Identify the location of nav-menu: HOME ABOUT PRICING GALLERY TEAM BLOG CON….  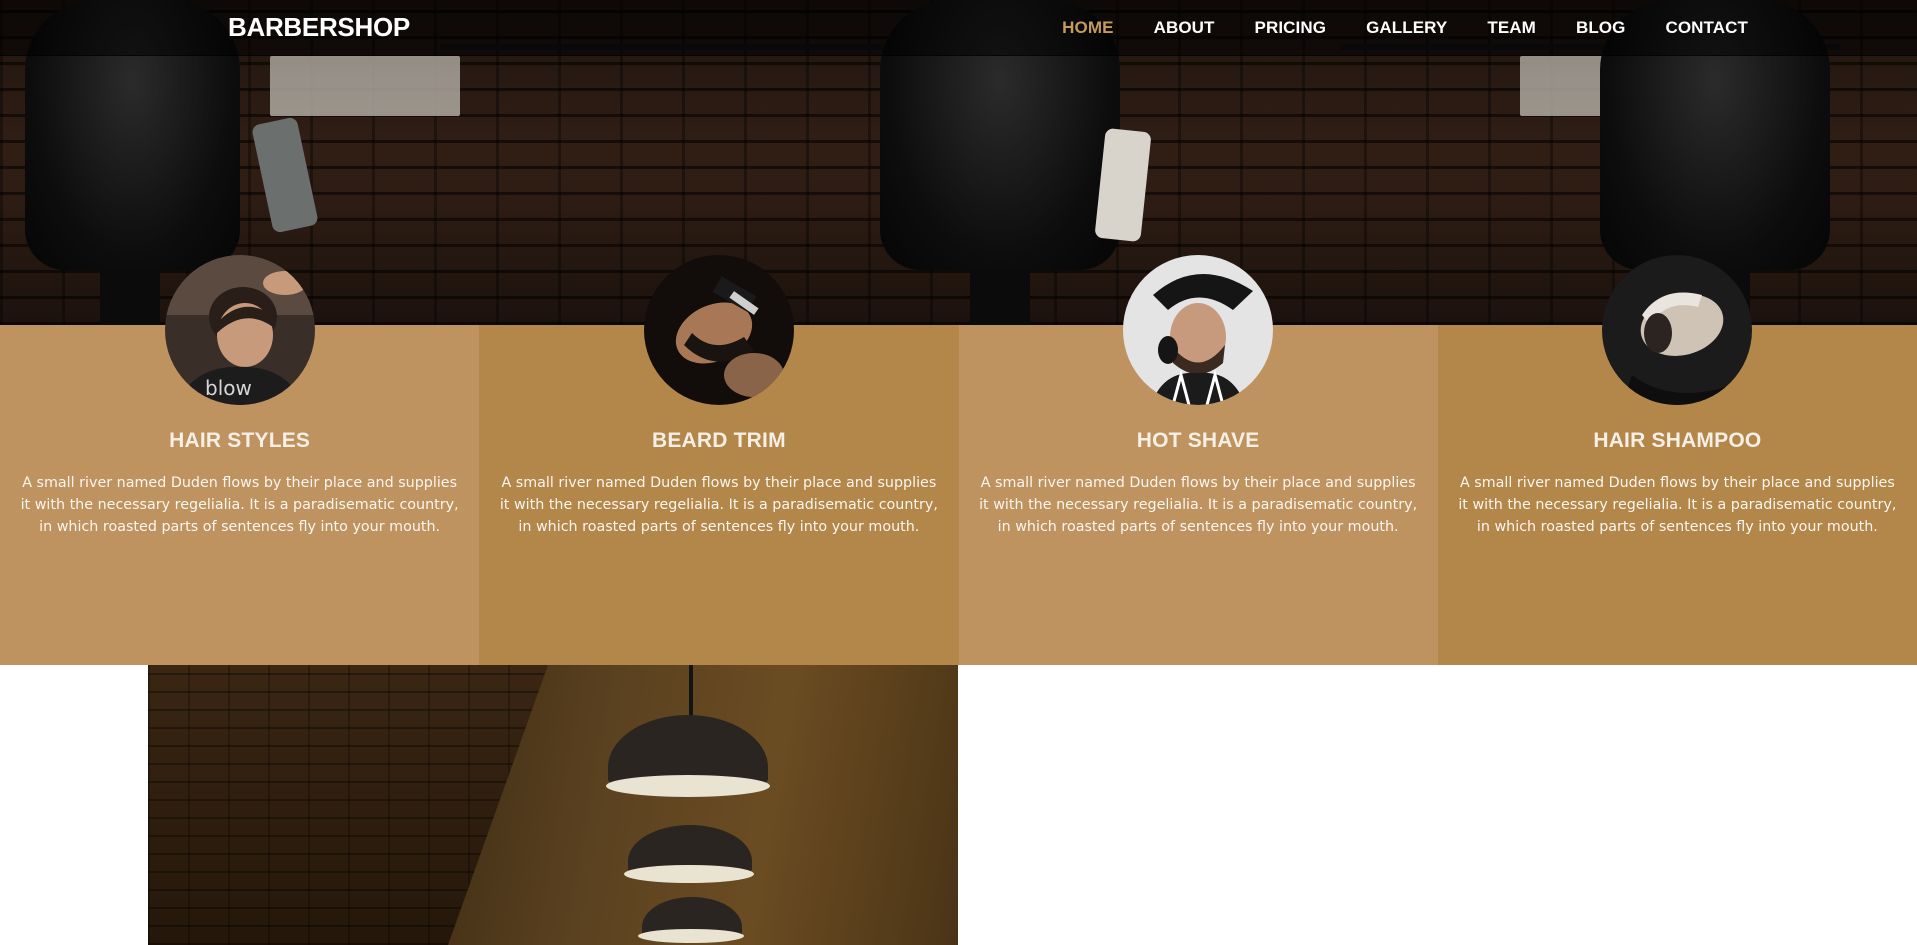
(1385, 28).